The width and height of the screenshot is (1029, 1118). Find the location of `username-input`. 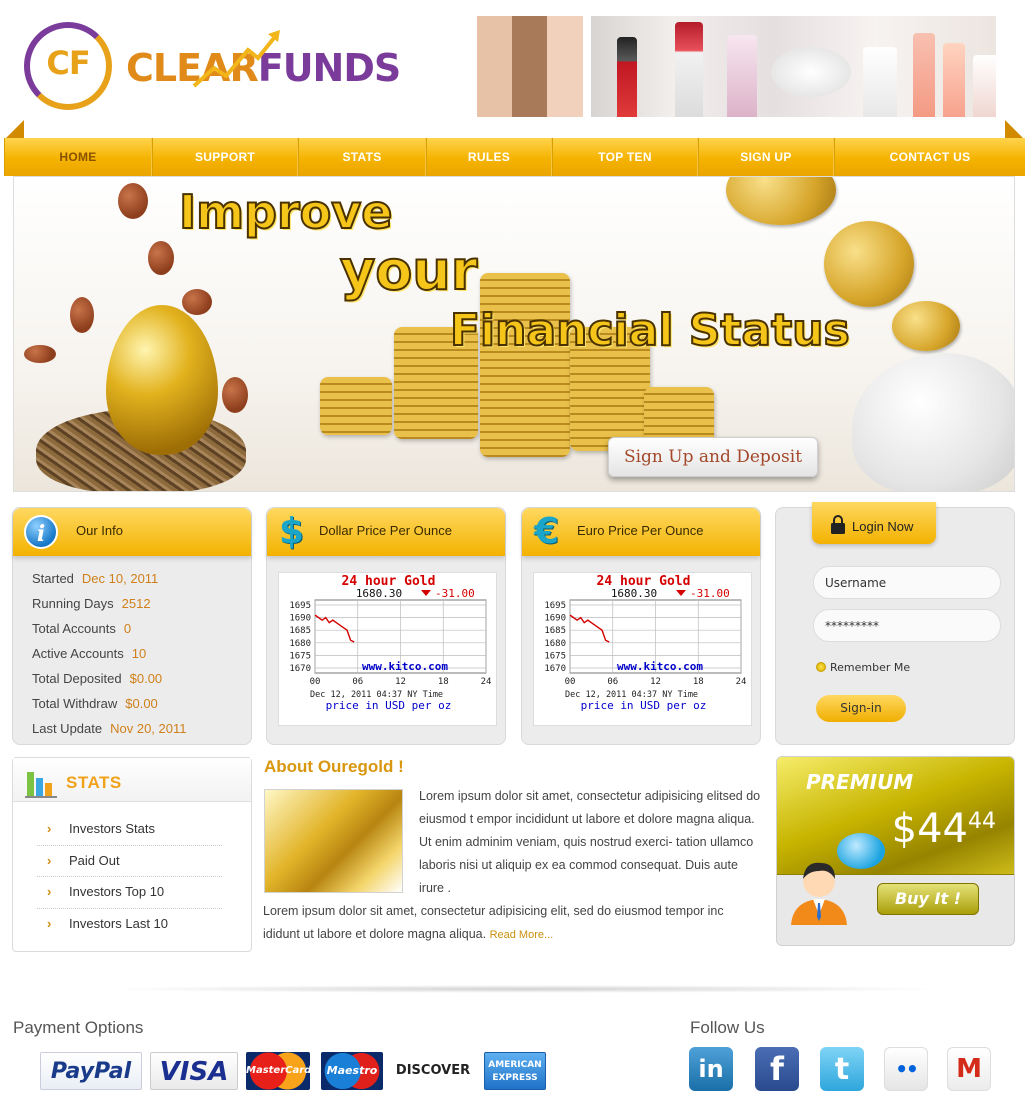

username-input is located at coordinates (907, 582).